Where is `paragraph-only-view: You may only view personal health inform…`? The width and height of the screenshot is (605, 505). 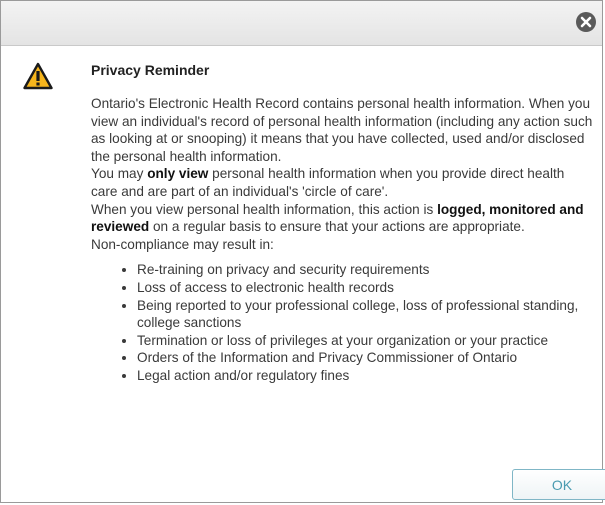 paragraph-only-view: You may only view personal health inform… is located at coordinates (328, 182).